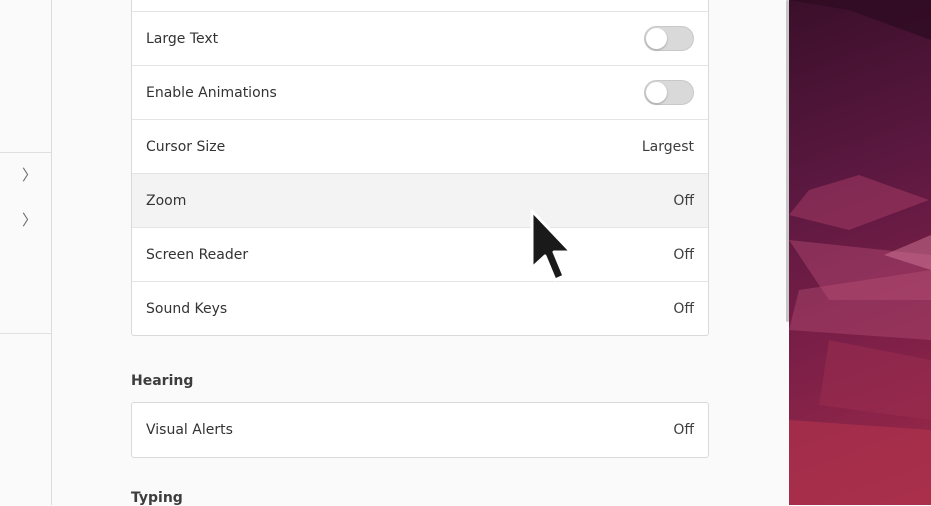 Image resolution: width=931 pixels, height=506 pixels. I want to click on visual-alerts-row: Visual Alerts Off, so click(420, 430).